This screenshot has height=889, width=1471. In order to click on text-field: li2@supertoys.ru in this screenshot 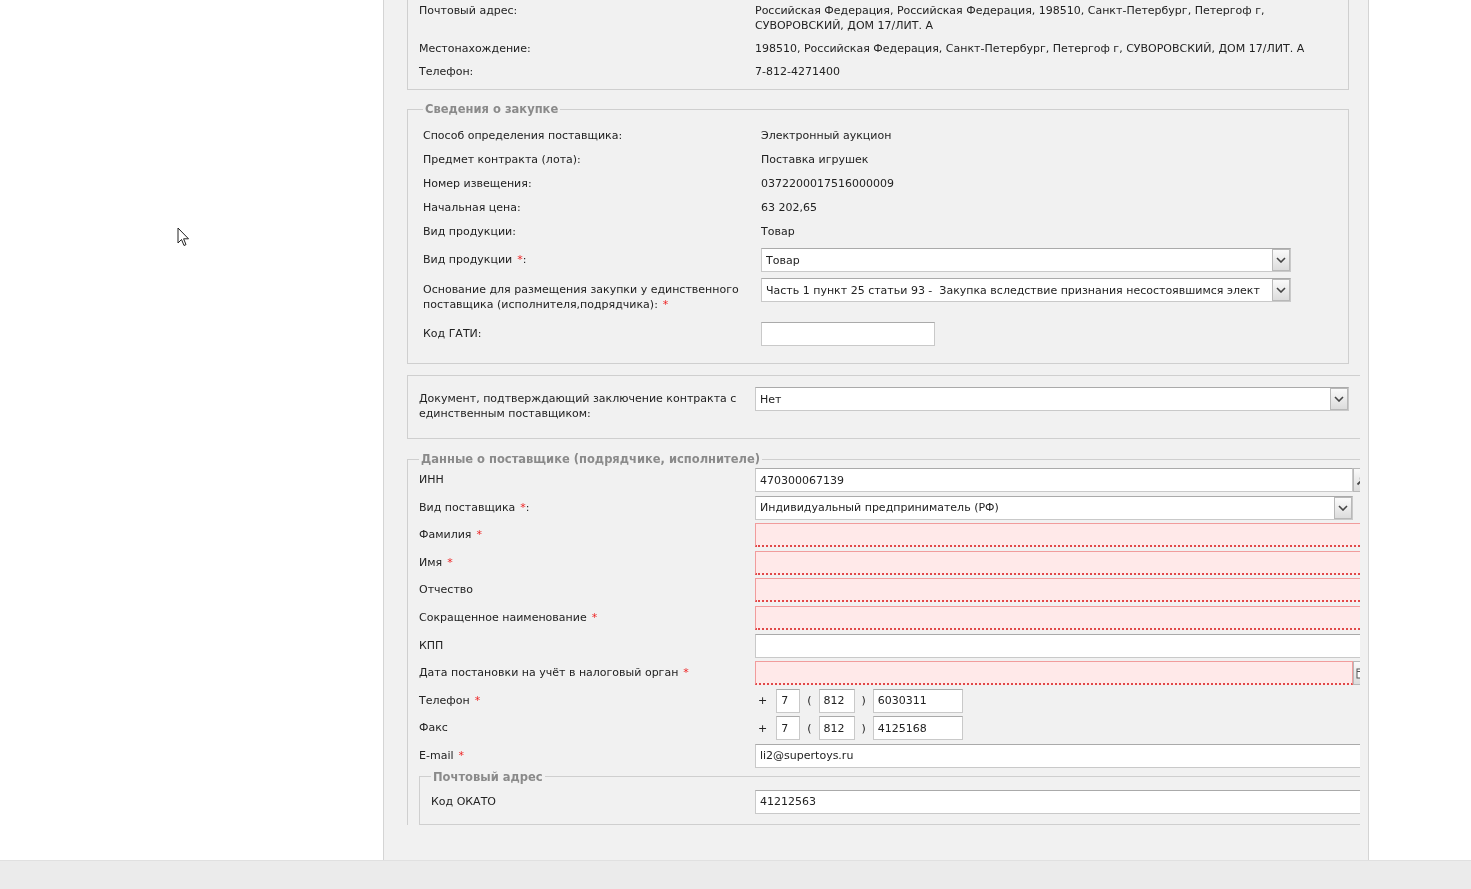, I will do `click(1057, 755)`.